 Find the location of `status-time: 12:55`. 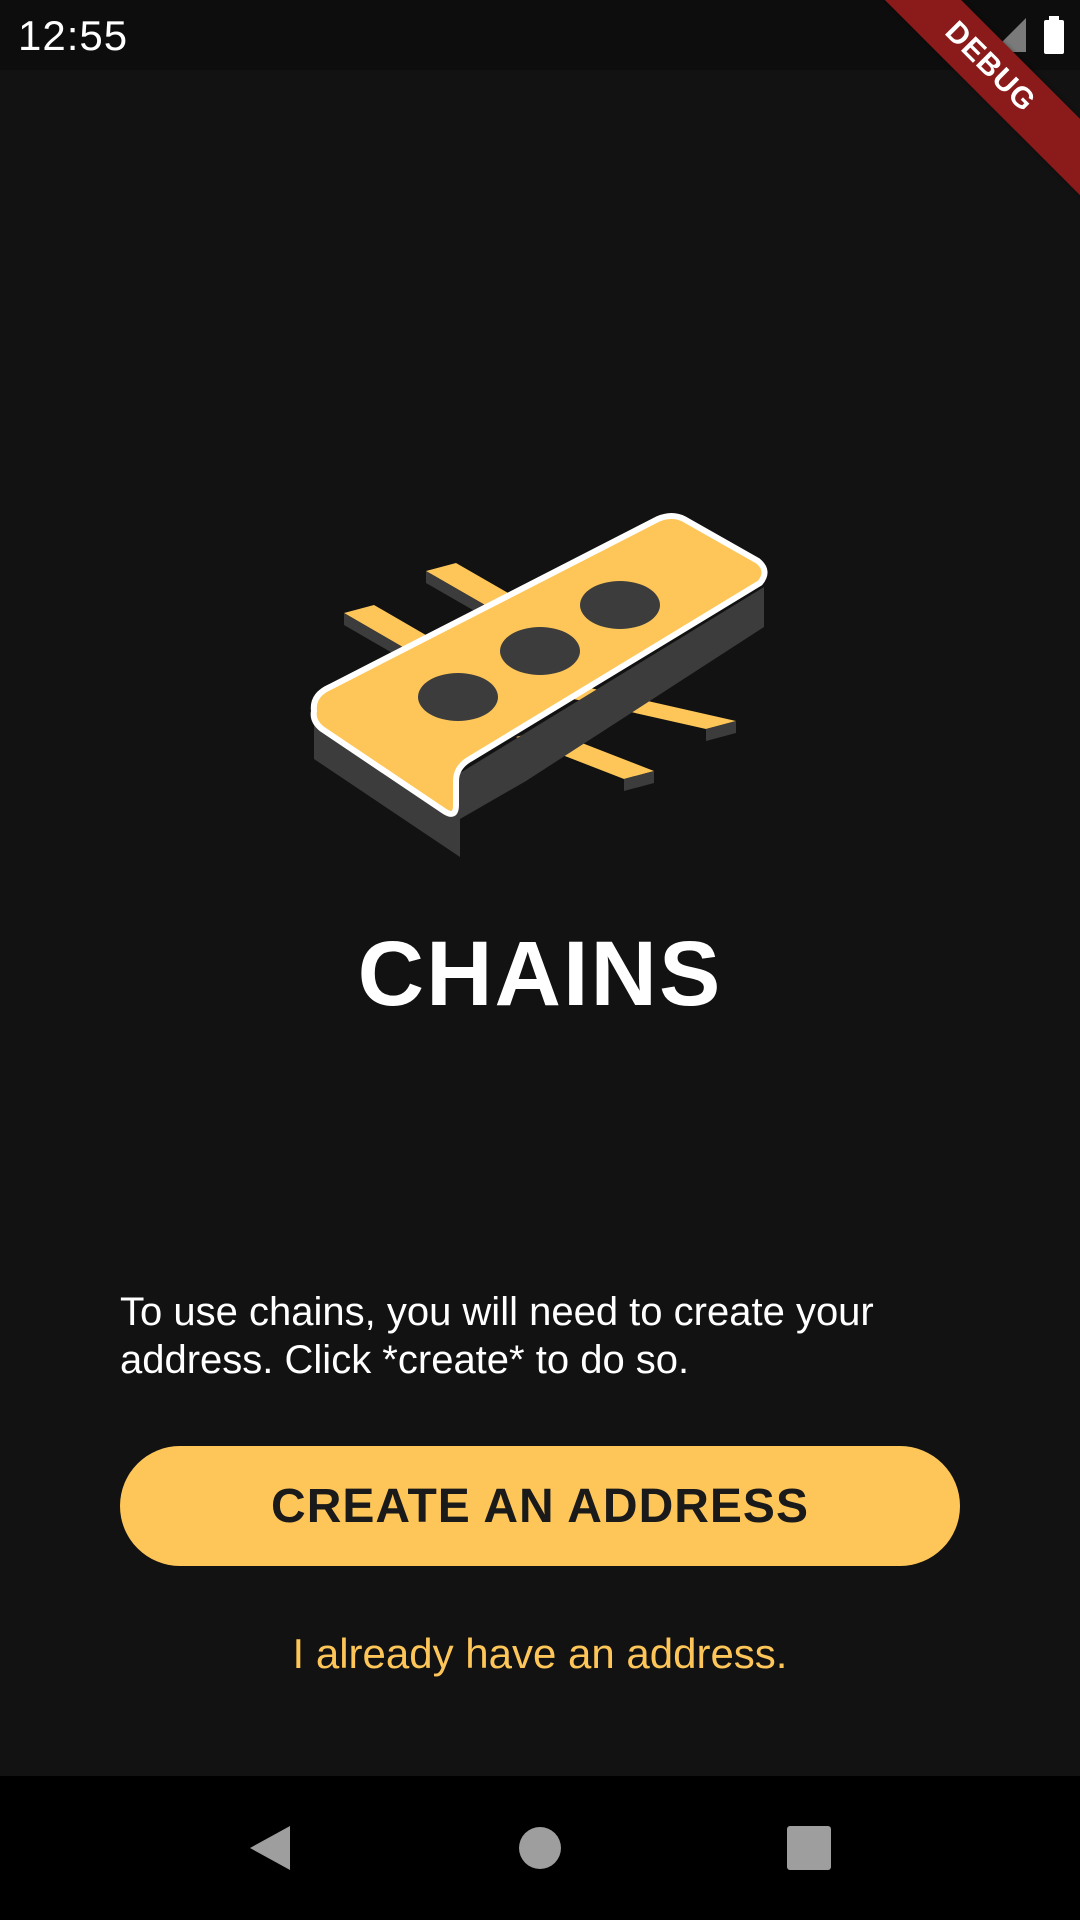

status-time: 12:55 is located at coordinates (73, 35).